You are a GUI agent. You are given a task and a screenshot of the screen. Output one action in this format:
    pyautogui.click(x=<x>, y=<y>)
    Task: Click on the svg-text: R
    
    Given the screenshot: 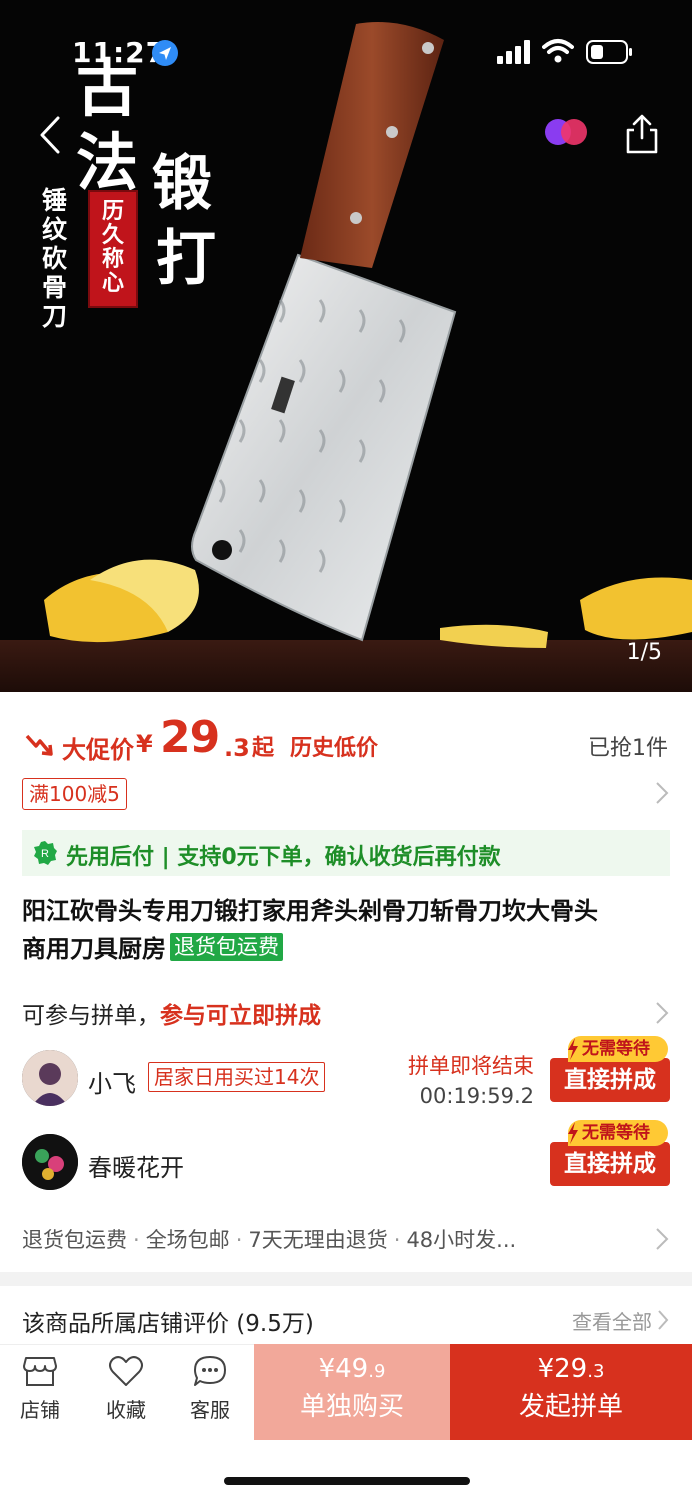 What is the action you would take?
    pyautogui.click(x=45, y=854)
    